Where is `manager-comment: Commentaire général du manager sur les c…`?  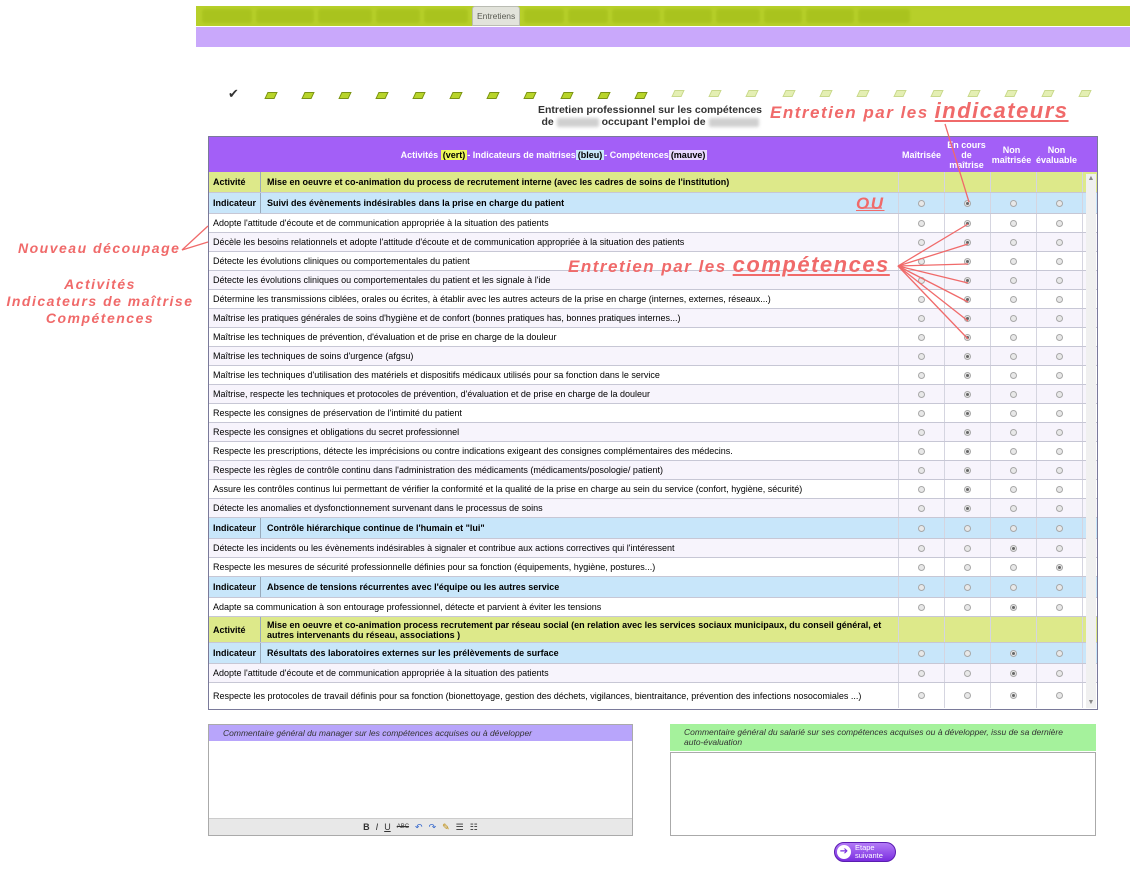
manager-comment: Commentaire général du manager sur les c… is located at coordinates (420, 780).